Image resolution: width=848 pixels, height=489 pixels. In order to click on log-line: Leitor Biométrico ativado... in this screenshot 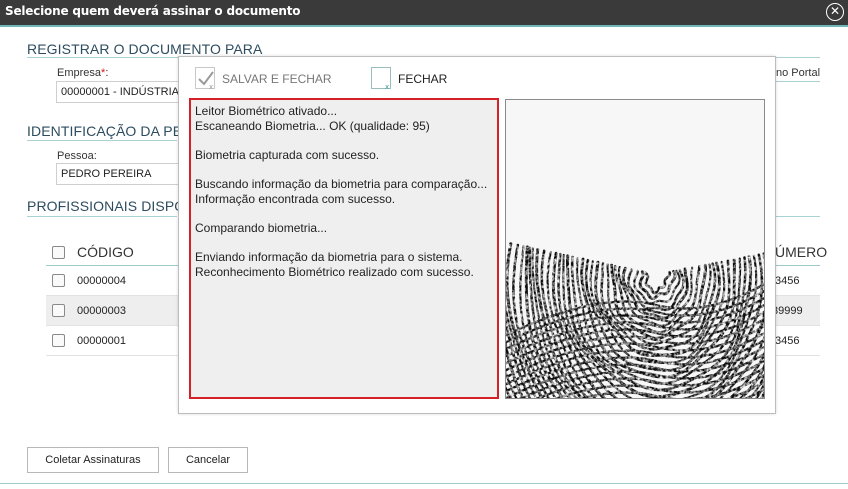, I will do `click(266, 111)`.